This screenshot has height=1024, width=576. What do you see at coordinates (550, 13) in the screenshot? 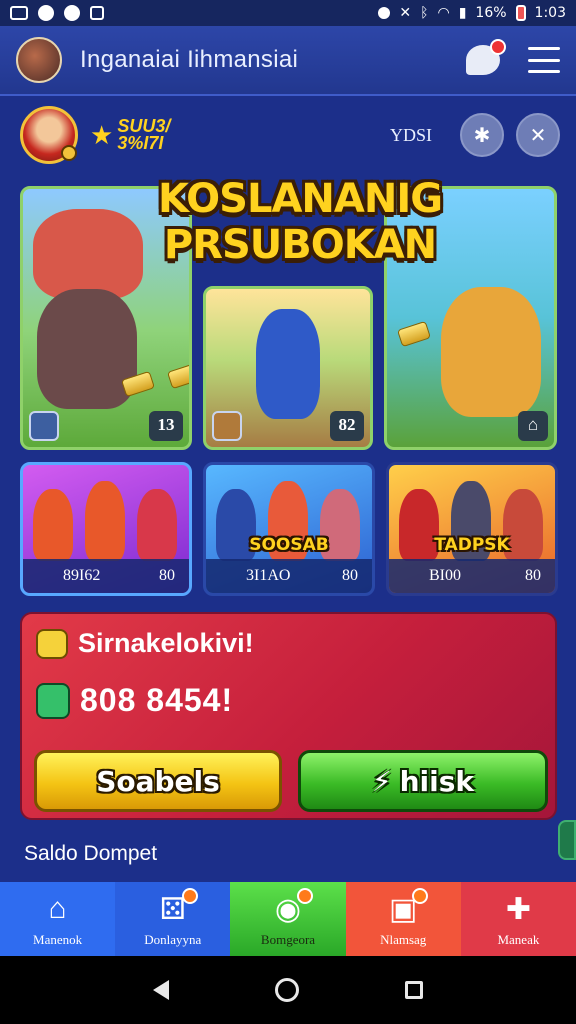
I see `clock: 1:03` at bounding box center [550, 13].